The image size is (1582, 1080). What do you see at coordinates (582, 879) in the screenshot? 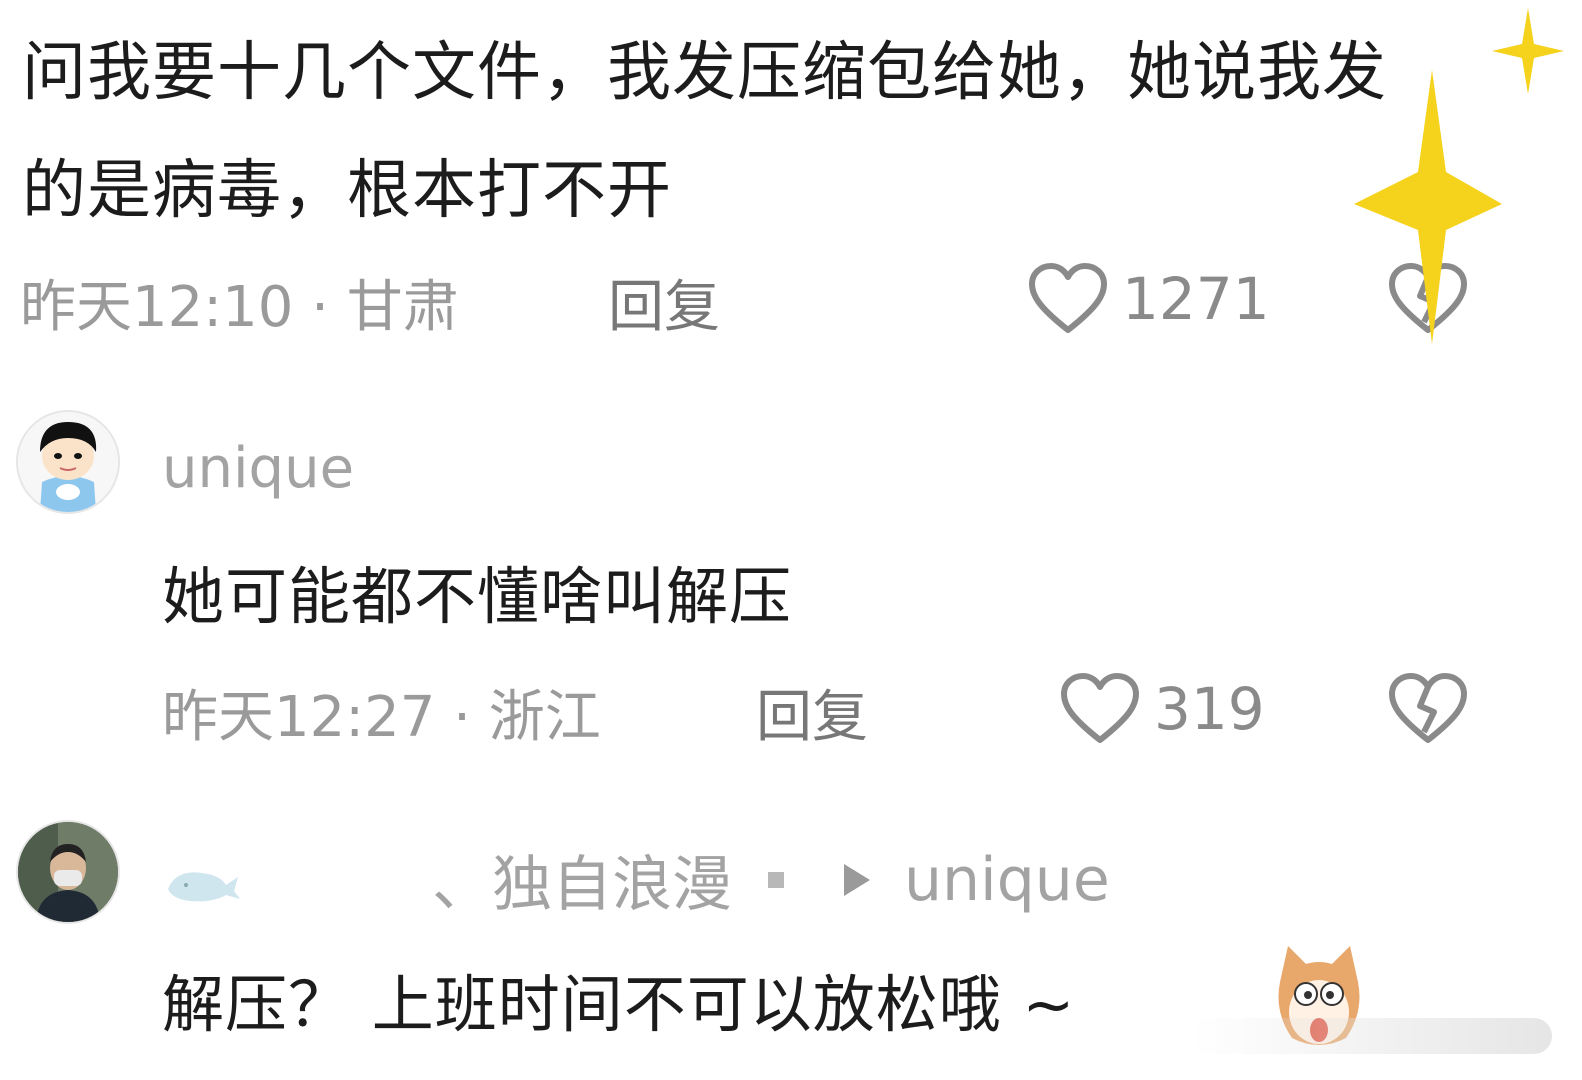
I see `username: 、独自浪漫` at bounding box center [582, 879].